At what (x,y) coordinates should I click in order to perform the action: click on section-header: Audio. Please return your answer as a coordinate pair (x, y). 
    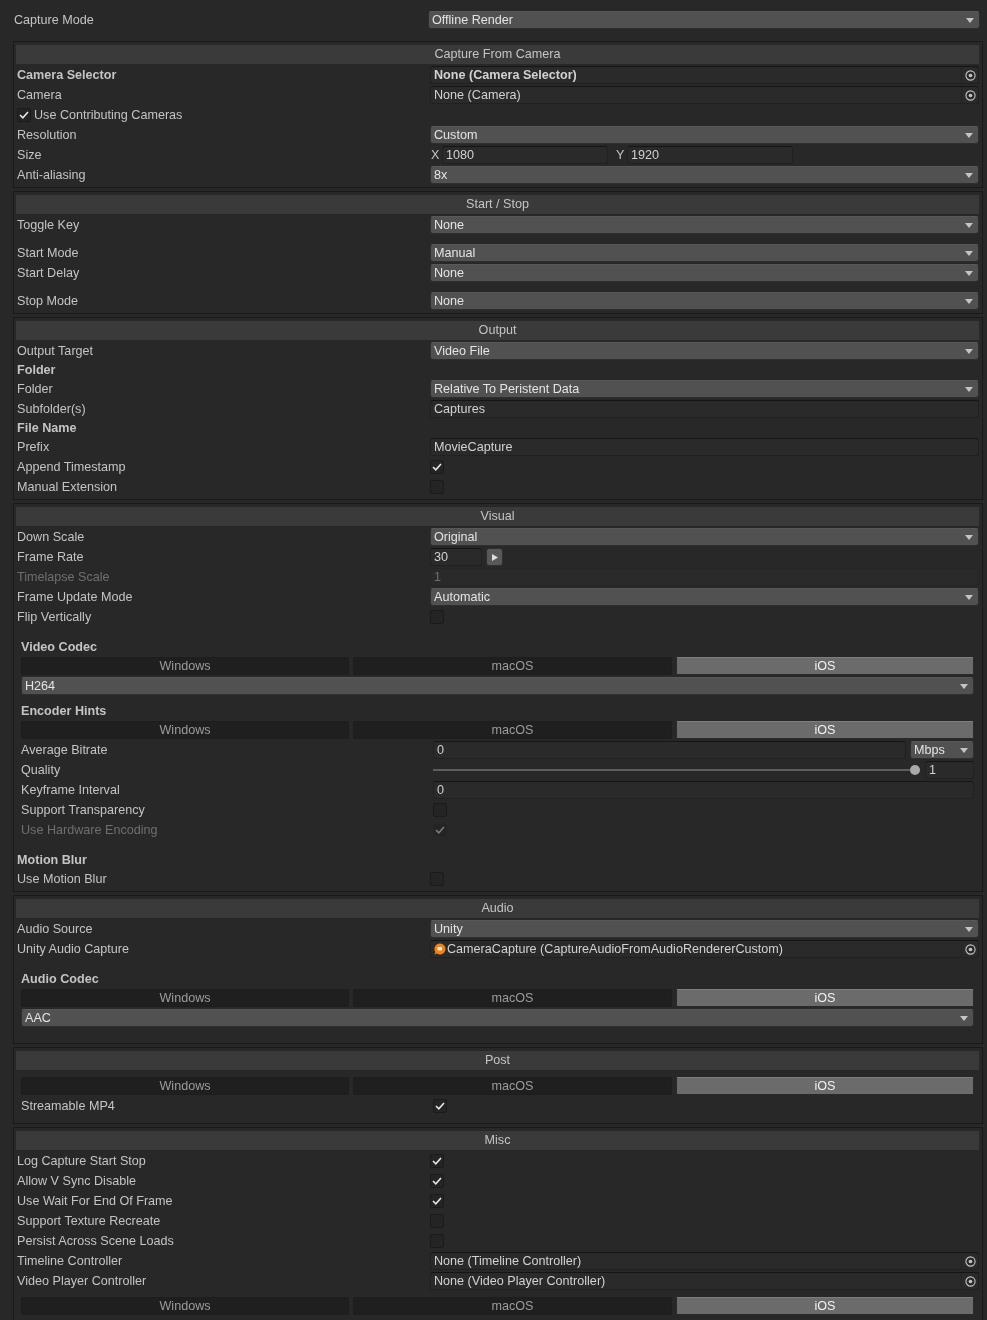
    Looking at the image, I should click on (497, 908).